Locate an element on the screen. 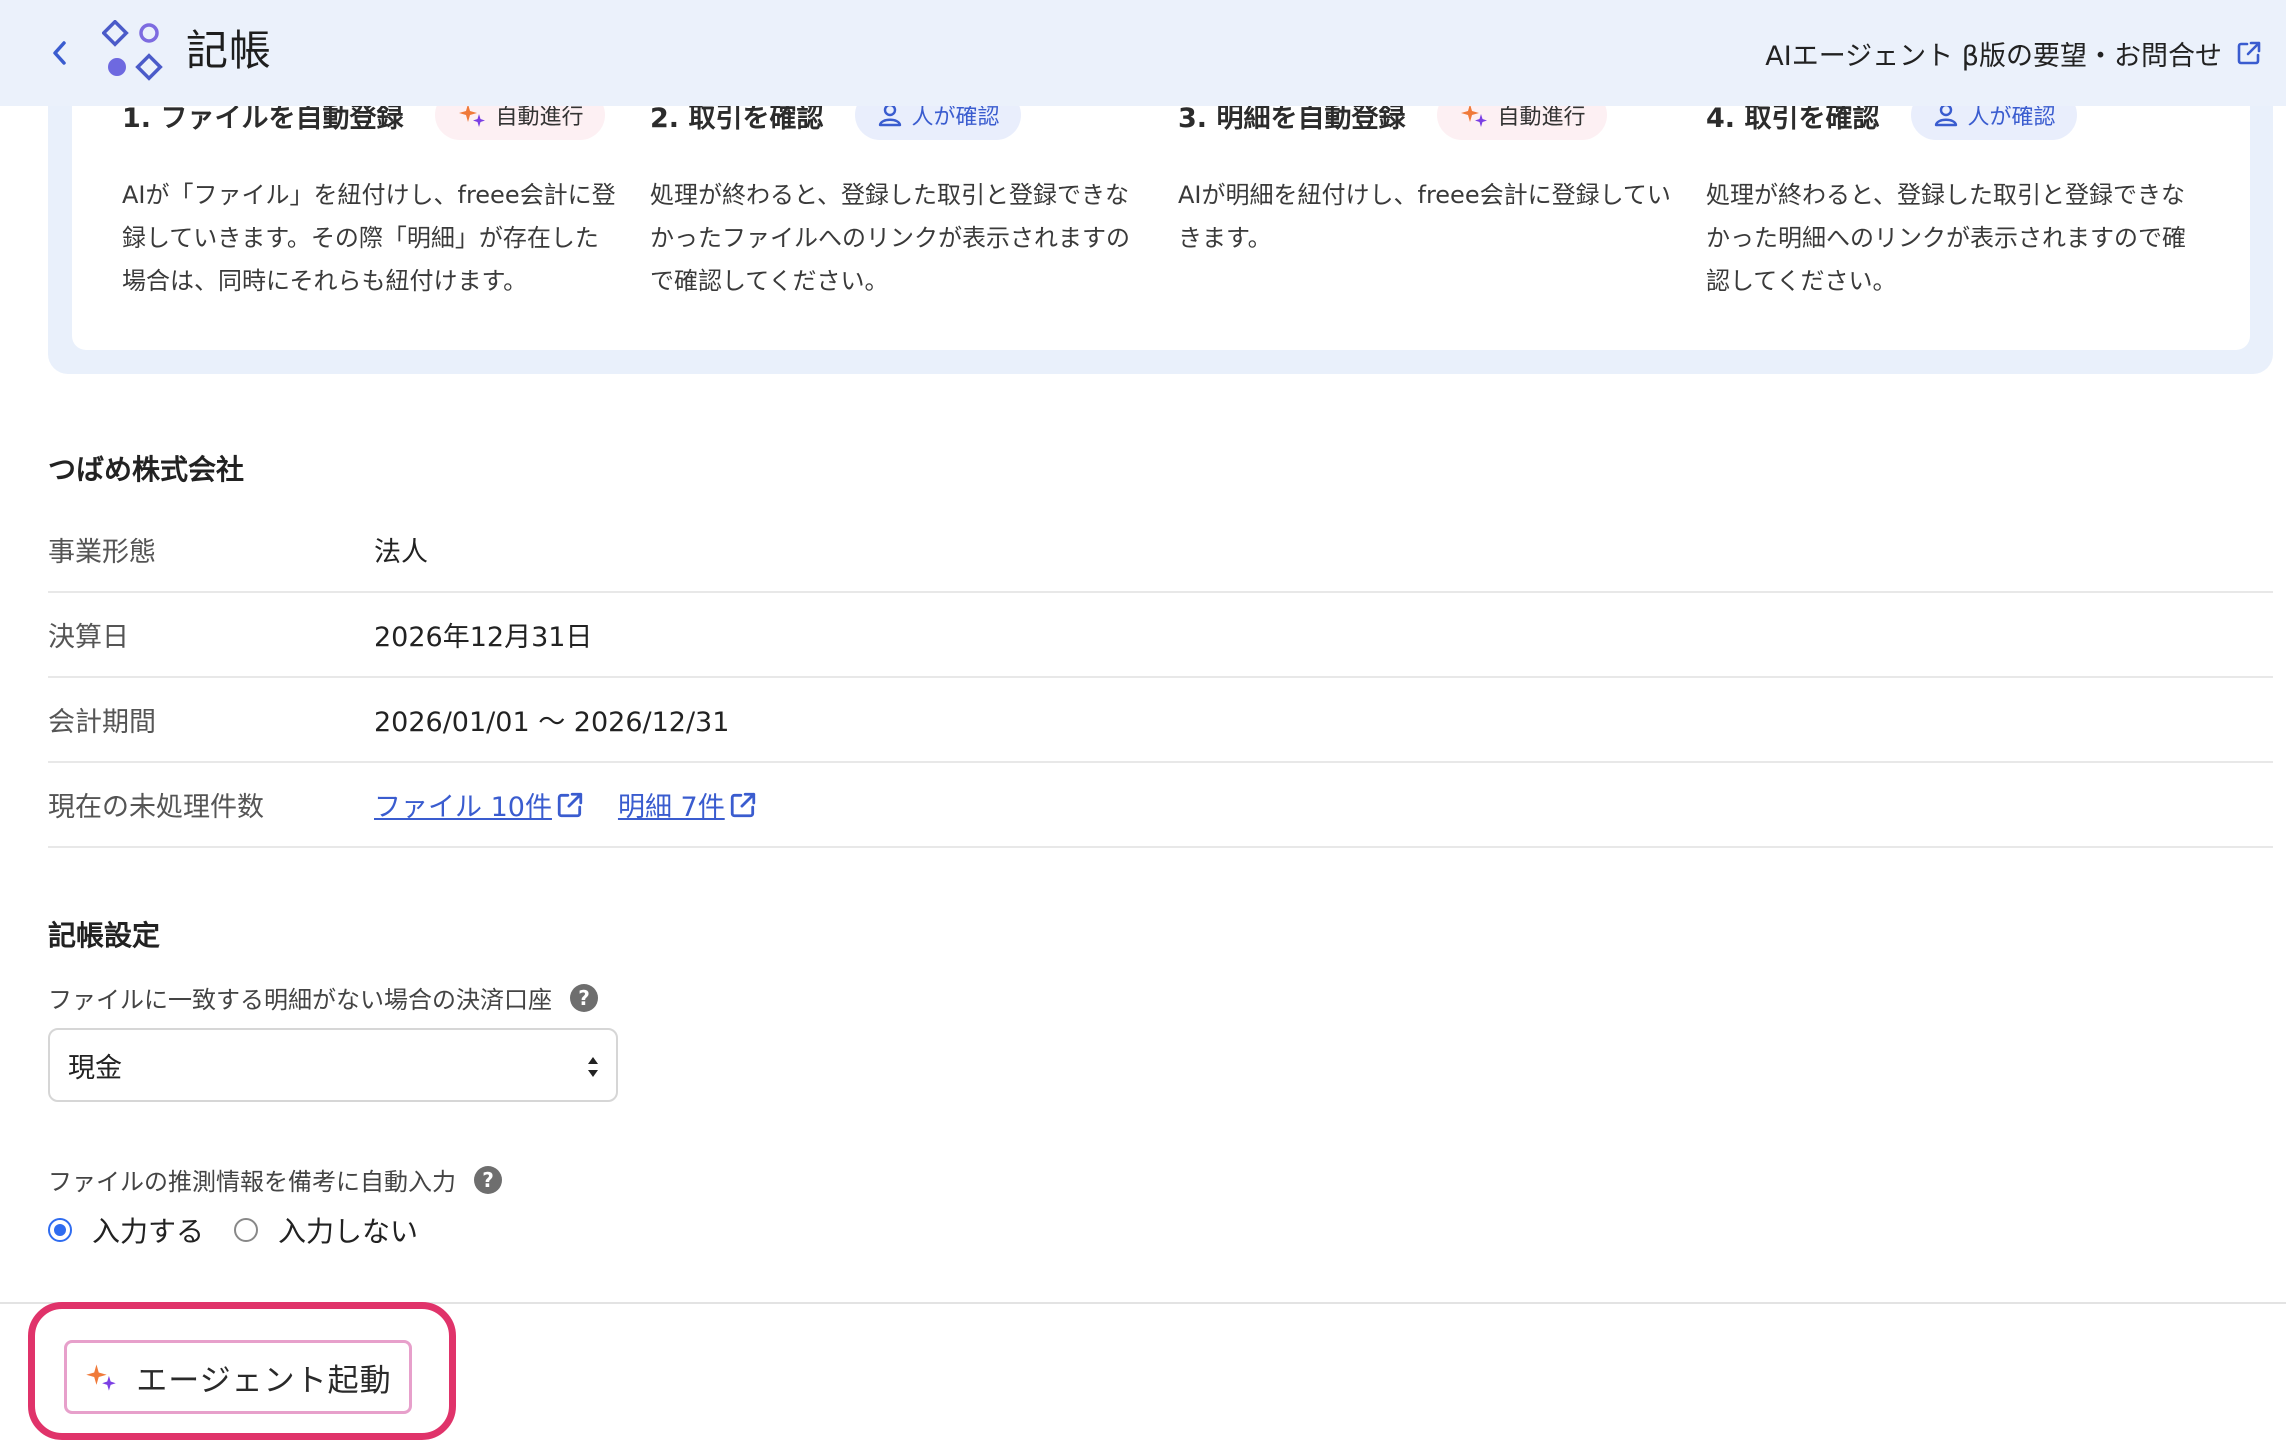 Image resolution: width=2286 pixels, height=1440 pixels. info-value: 2026年12月31日 is located at coordinates (483, 637).